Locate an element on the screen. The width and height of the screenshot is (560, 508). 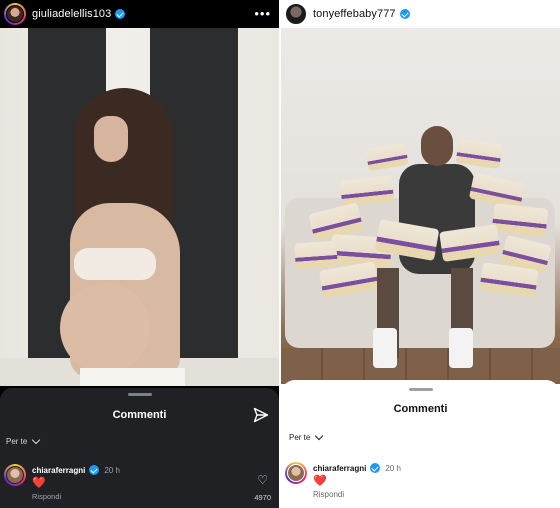
post-header: giuliadelellis103 ••• is located at coordinates (139, 14).